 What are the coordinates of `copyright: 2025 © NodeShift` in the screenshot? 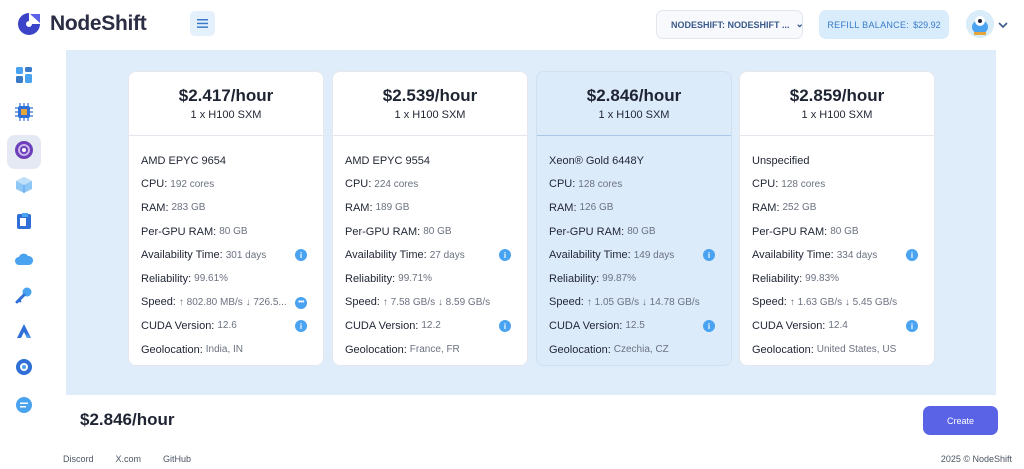 It's located at (976, 459).